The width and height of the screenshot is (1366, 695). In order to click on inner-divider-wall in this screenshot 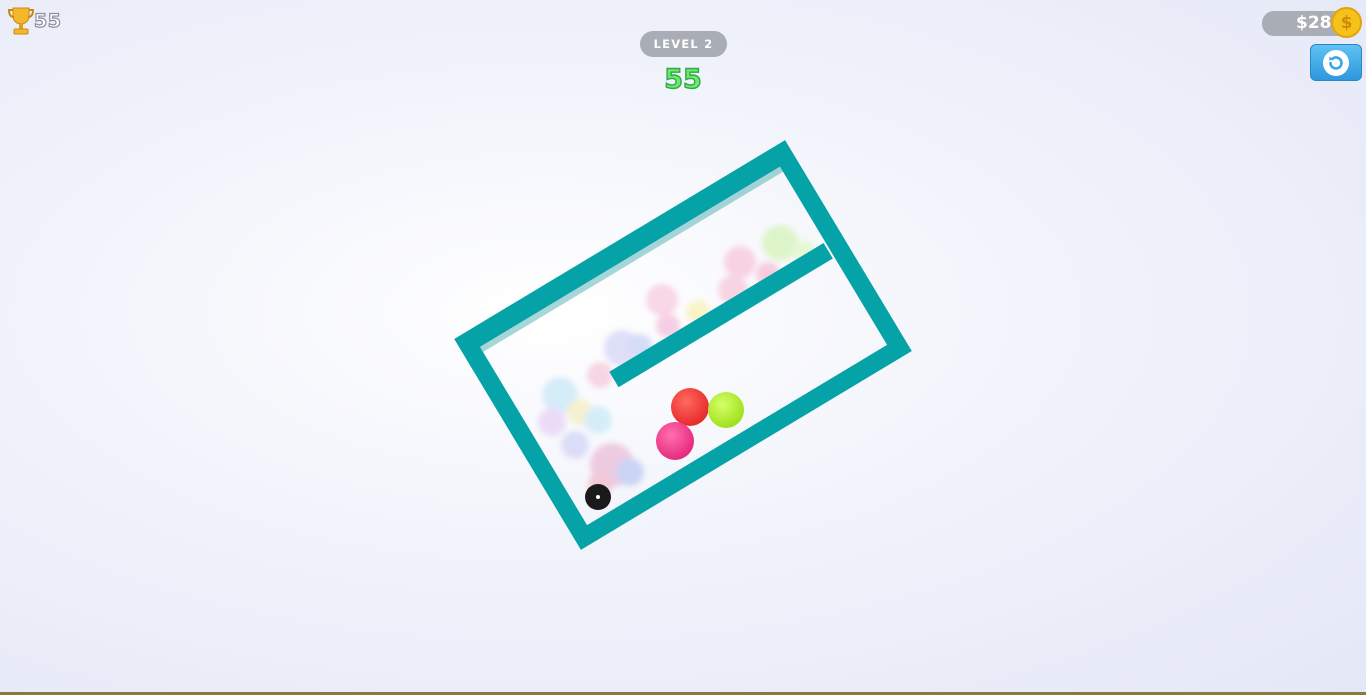, I will do `click(721, 315)`.